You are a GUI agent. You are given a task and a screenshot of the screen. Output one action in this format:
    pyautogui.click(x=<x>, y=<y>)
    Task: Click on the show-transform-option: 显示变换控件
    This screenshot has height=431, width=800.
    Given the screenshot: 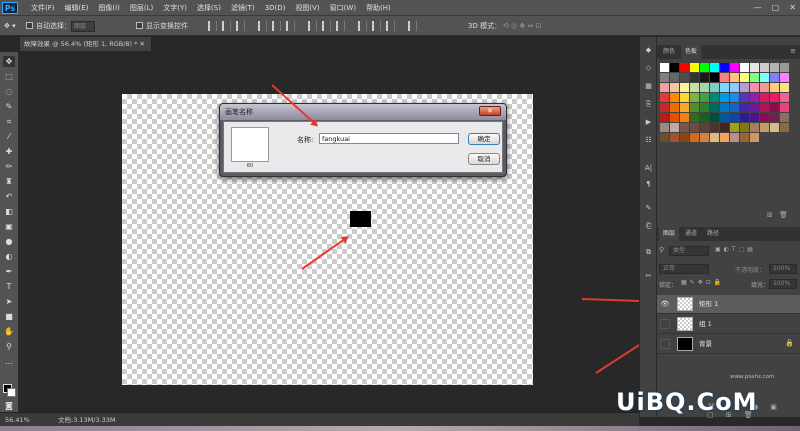 What is the action you would take?
    pyautogui.click(x=162, y=26)
    